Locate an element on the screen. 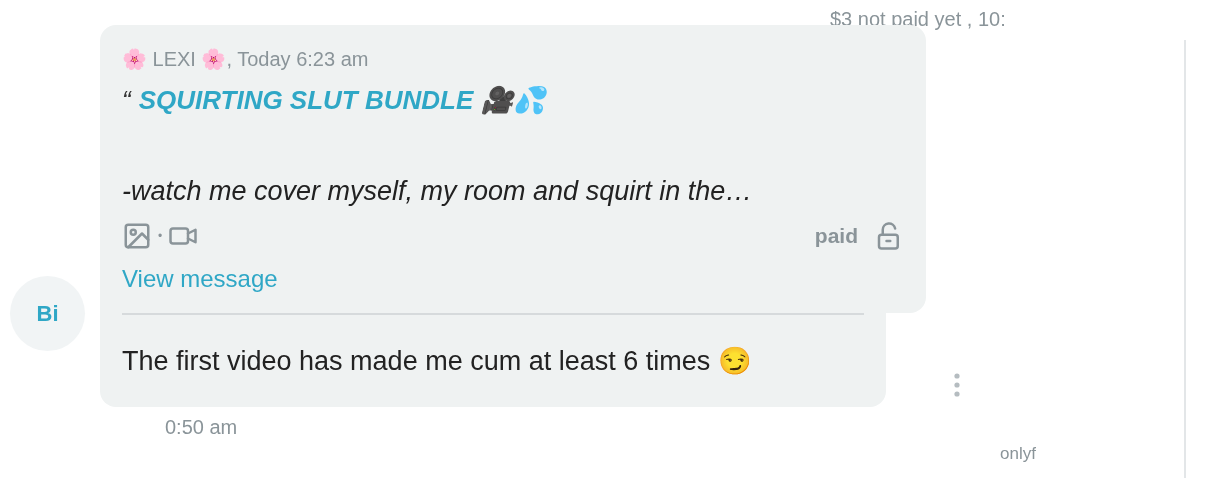 The height and width of the screenshot is (478, 1206). price-status: paid is located at coordinates (836, 236).